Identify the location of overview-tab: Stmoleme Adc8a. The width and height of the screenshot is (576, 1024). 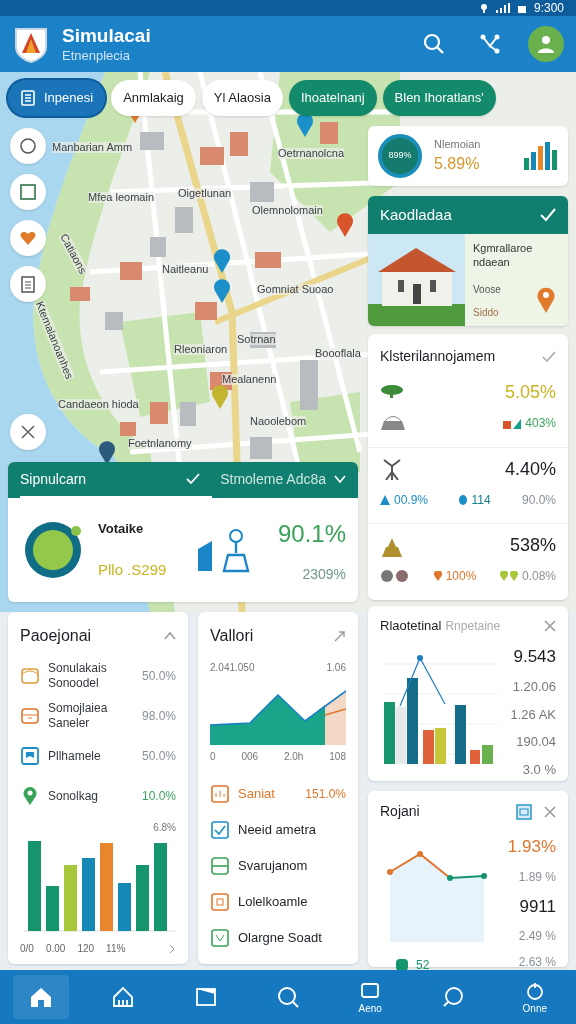
(283, 480).